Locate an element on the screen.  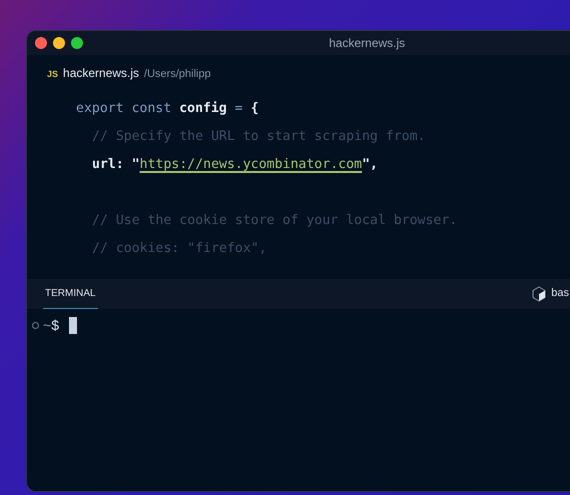
code-line: // Use the cookie store of your local browser. is located at coordinates (275, 220).